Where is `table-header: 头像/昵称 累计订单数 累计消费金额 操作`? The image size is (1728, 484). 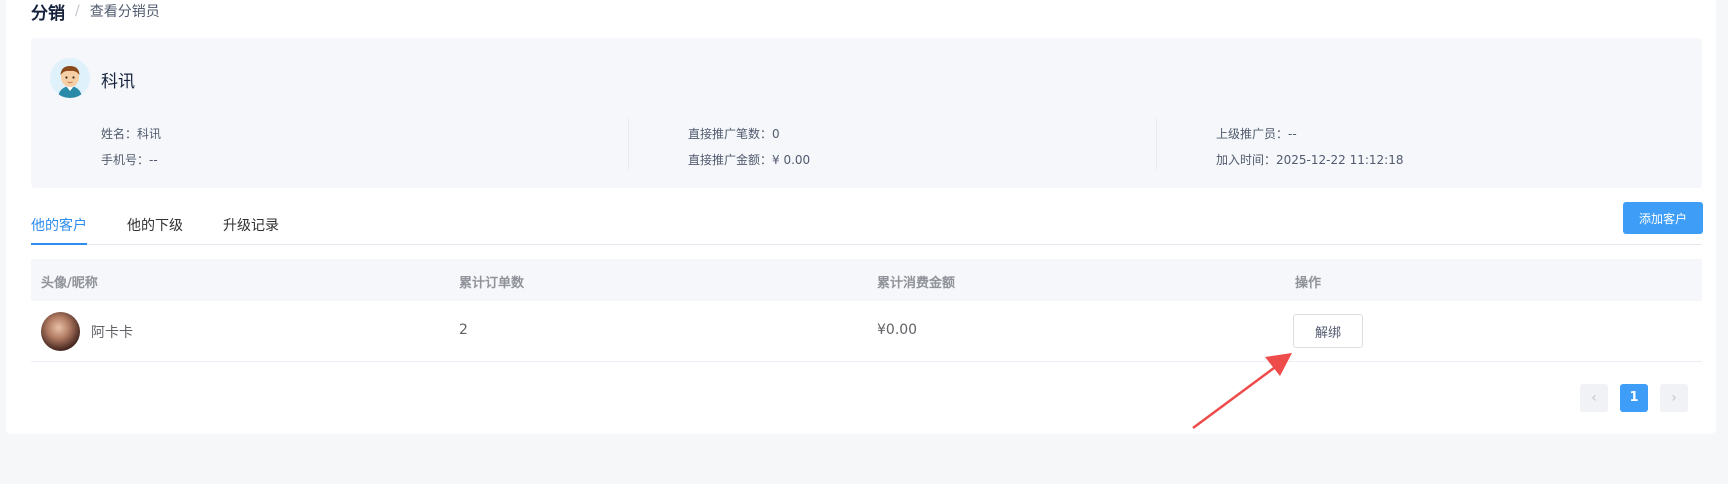 table-header: 头像/昵称 累计订单数 累计消费金额 操作 is located at coordinates (866, 280).